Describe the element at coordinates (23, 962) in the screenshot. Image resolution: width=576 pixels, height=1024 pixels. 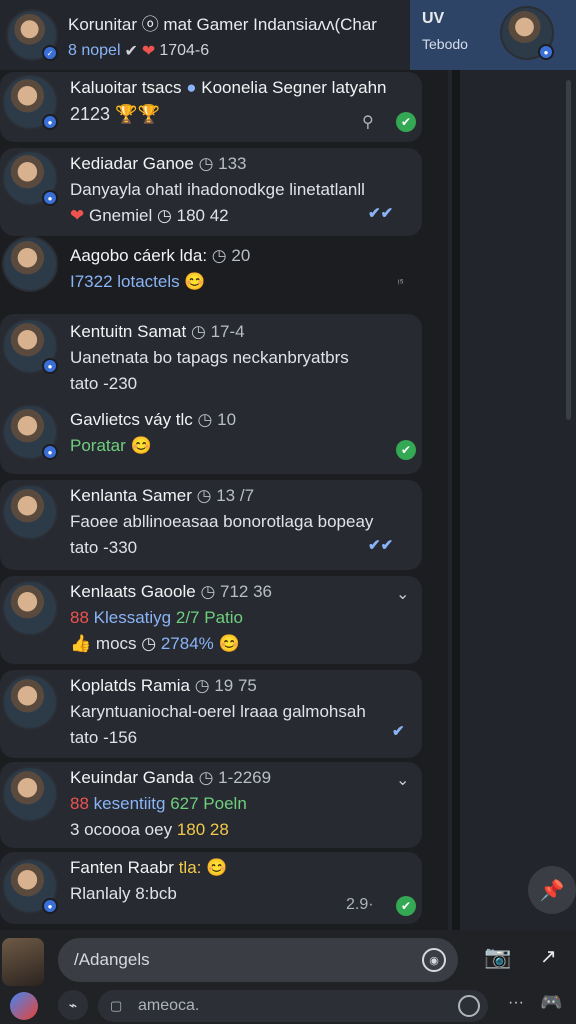
I see `user-avatar` at that location.